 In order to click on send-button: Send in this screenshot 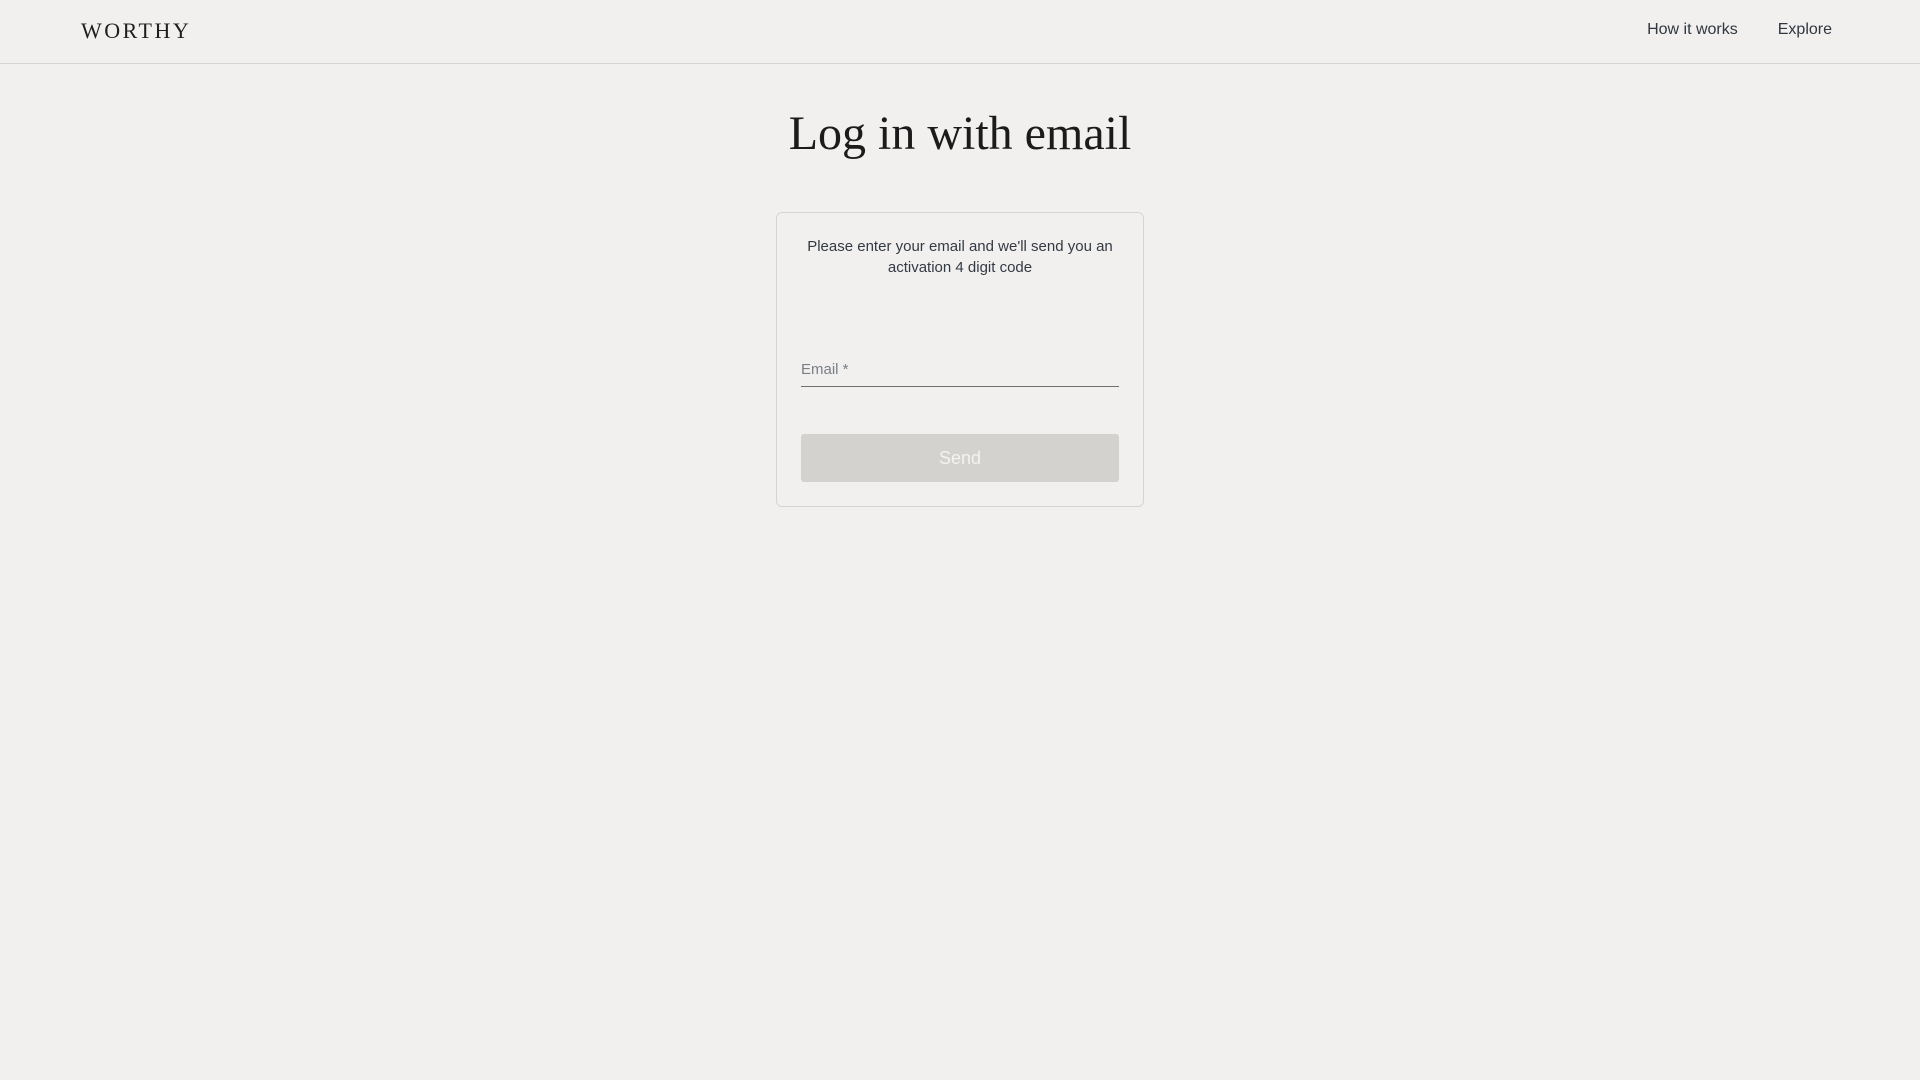, I will do `click(960, 458)`.